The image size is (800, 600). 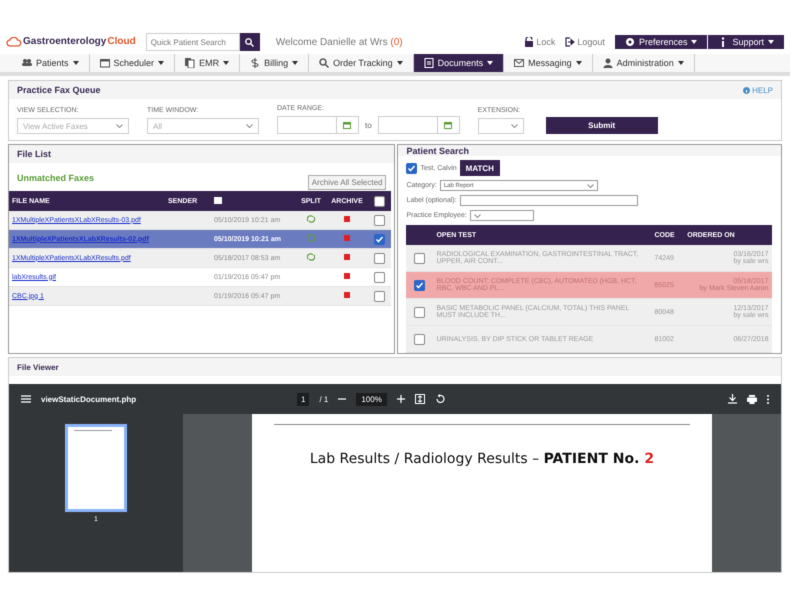 I want to click on text-field, so click(x=549, y=200).